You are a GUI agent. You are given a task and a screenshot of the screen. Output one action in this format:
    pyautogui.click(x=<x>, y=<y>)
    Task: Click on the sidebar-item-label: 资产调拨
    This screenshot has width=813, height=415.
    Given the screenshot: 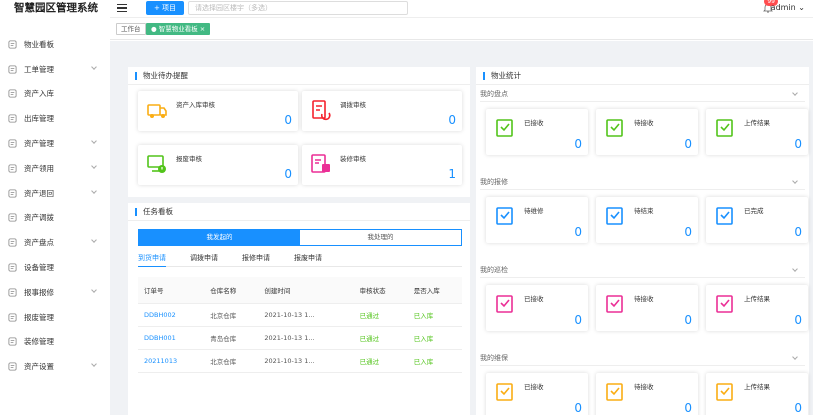 What is the action you would take?
    pyautogui.click(x=39, y=218)
    